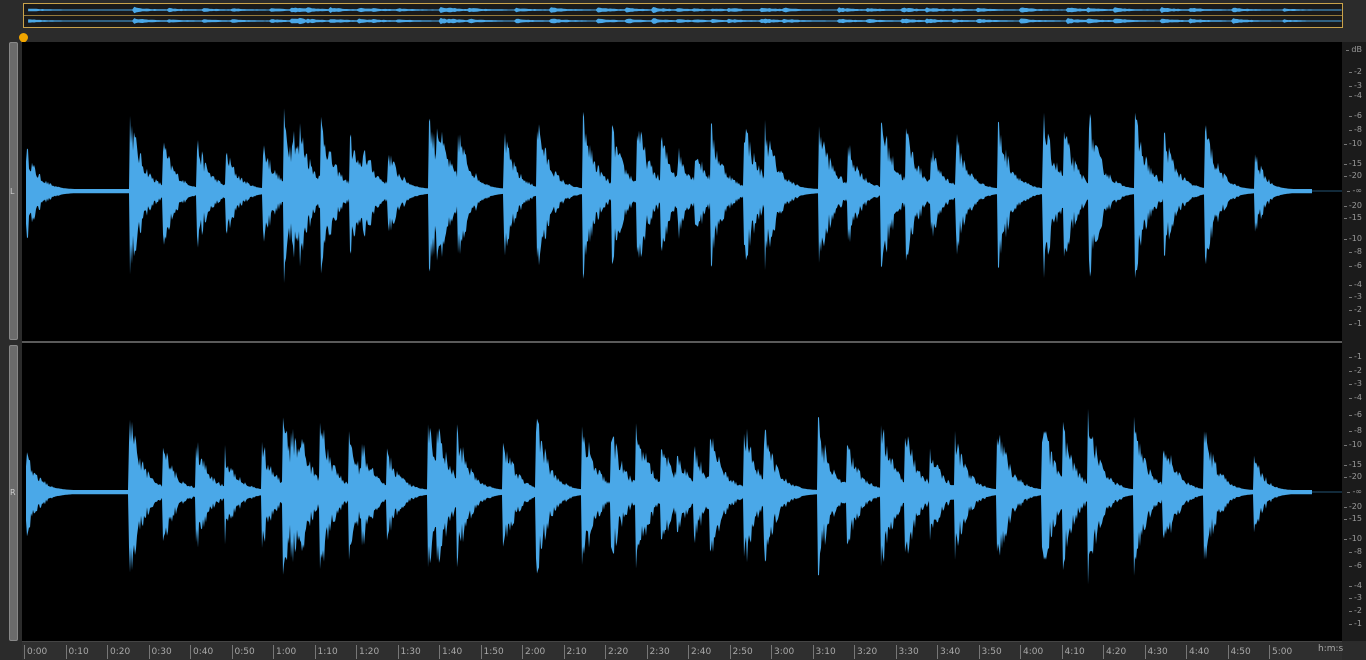 This screenshot has width=1366, height=660. What do you see at coordinates (1354, 49) in the screenshot?
I see `db-unit-label: dB` at bounding box center [1354, 49].